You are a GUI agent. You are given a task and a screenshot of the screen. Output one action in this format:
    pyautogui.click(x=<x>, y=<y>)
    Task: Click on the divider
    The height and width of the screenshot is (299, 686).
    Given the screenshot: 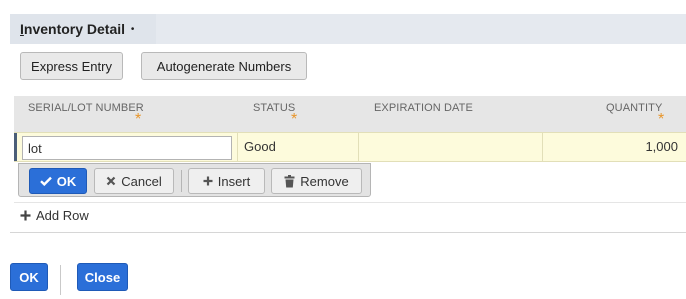 What is the action you would take?
    pyautogui.click(x=350, y=202)
    